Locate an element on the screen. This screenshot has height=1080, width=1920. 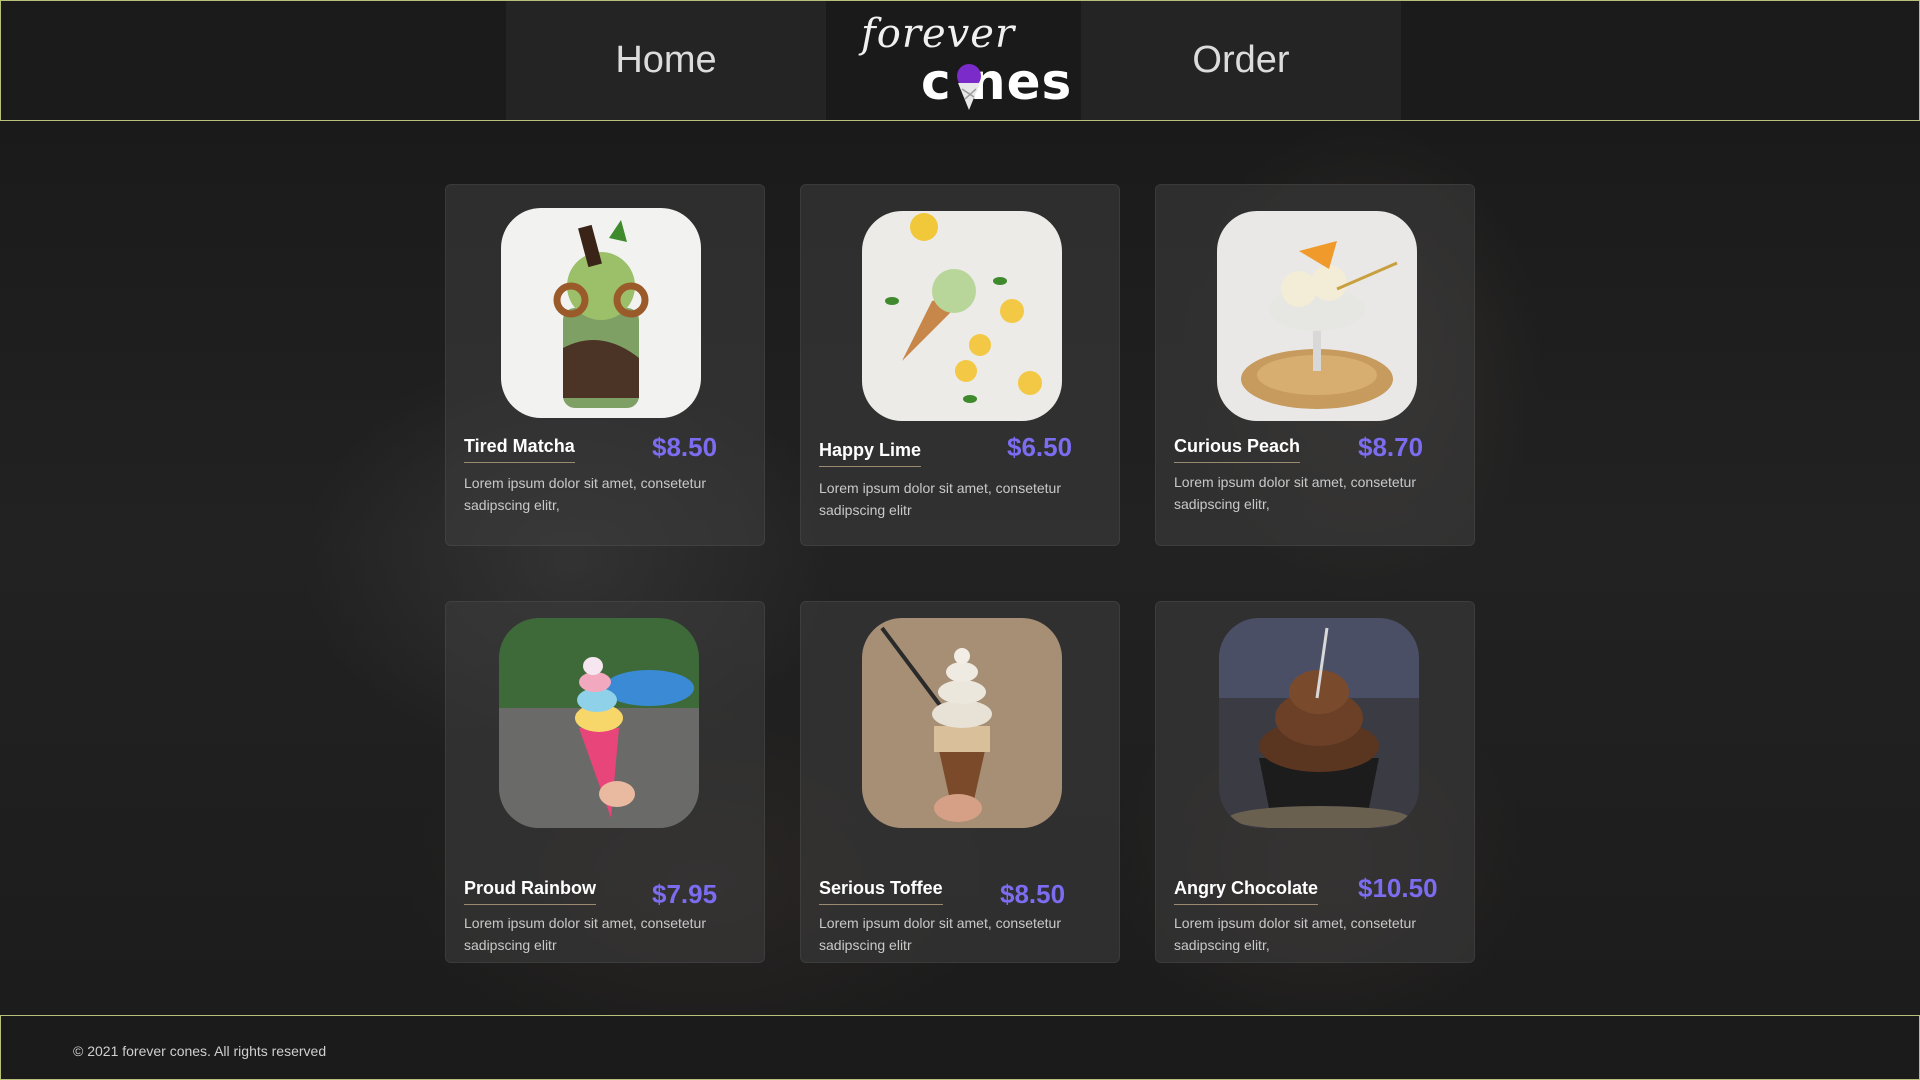
rainbow-image-icon is located at coordinates (599, 723).